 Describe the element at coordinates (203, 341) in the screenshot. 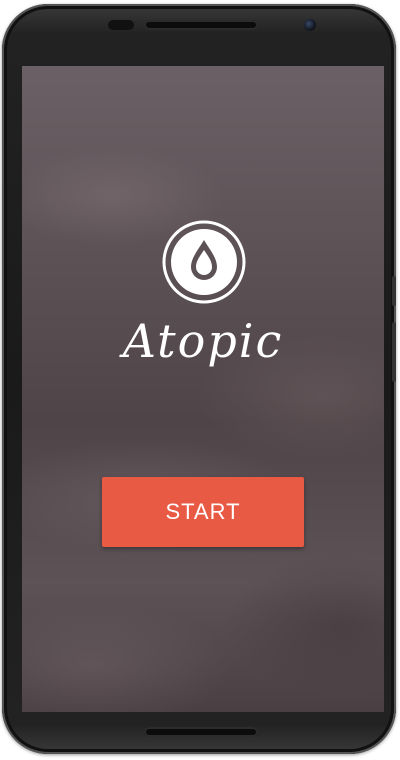

I see `app-title: Atopic` at that location.